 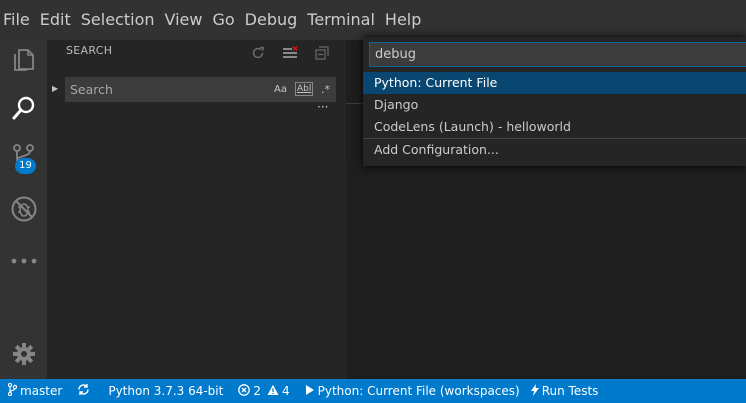 I want to click on play-icon, so click(x=311, y=391).